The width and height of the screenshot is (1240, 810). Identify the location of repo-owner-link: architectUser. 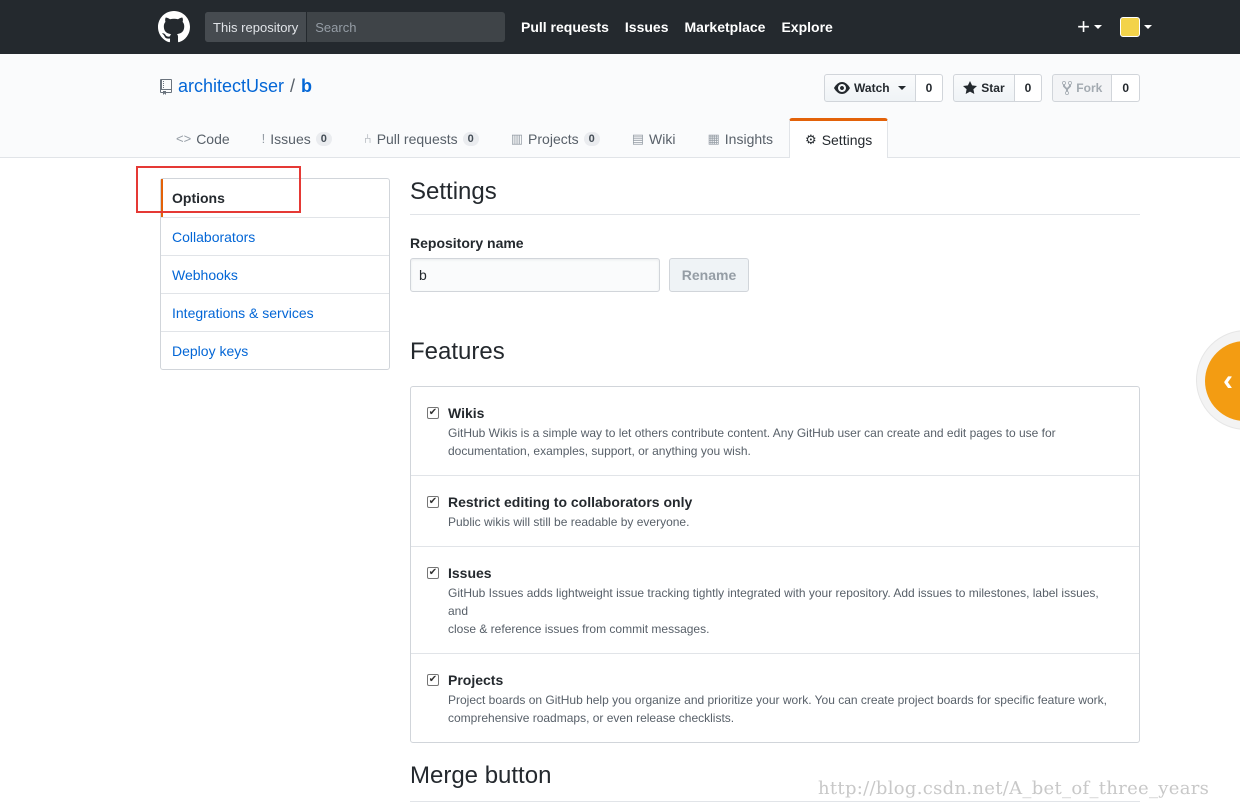
(231, 86).